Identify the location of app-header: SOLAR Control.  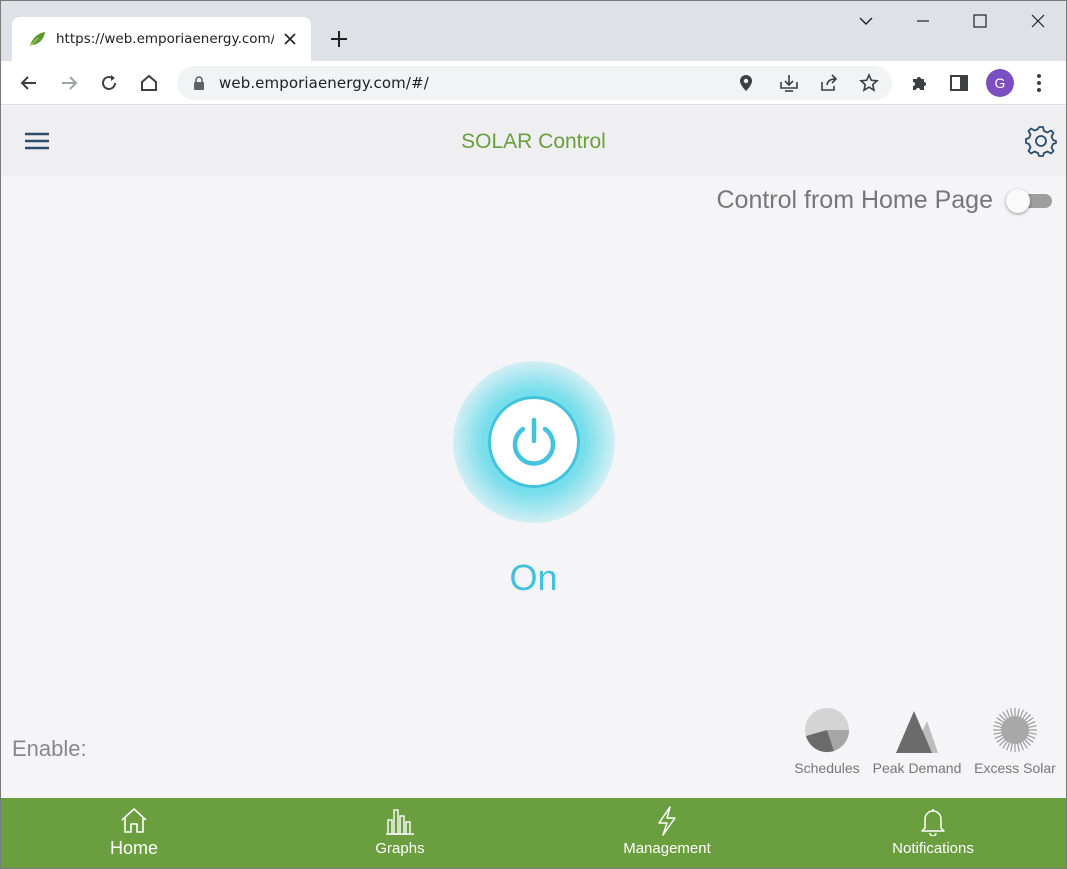
(533, 141).